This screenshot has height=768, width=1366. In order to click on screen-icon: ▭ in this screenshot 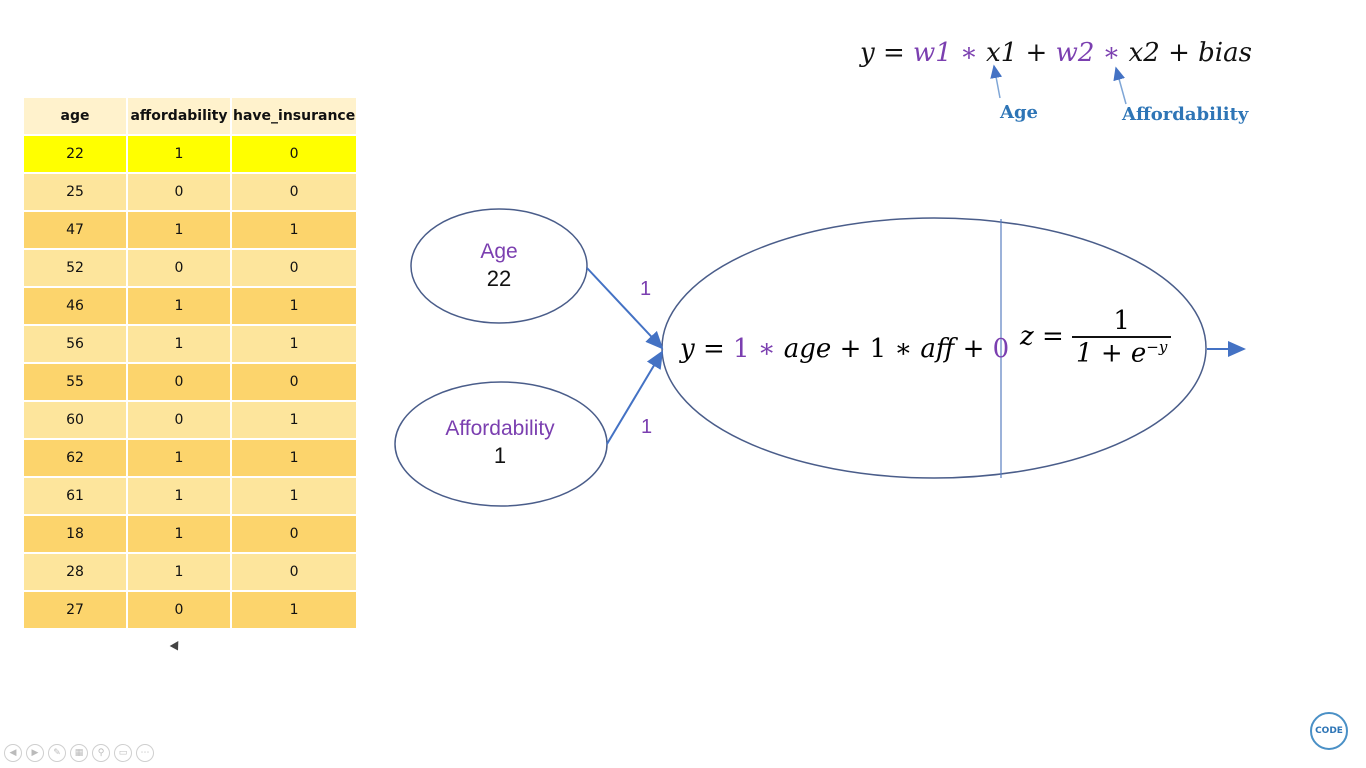, I will do `click(123, 753)`.